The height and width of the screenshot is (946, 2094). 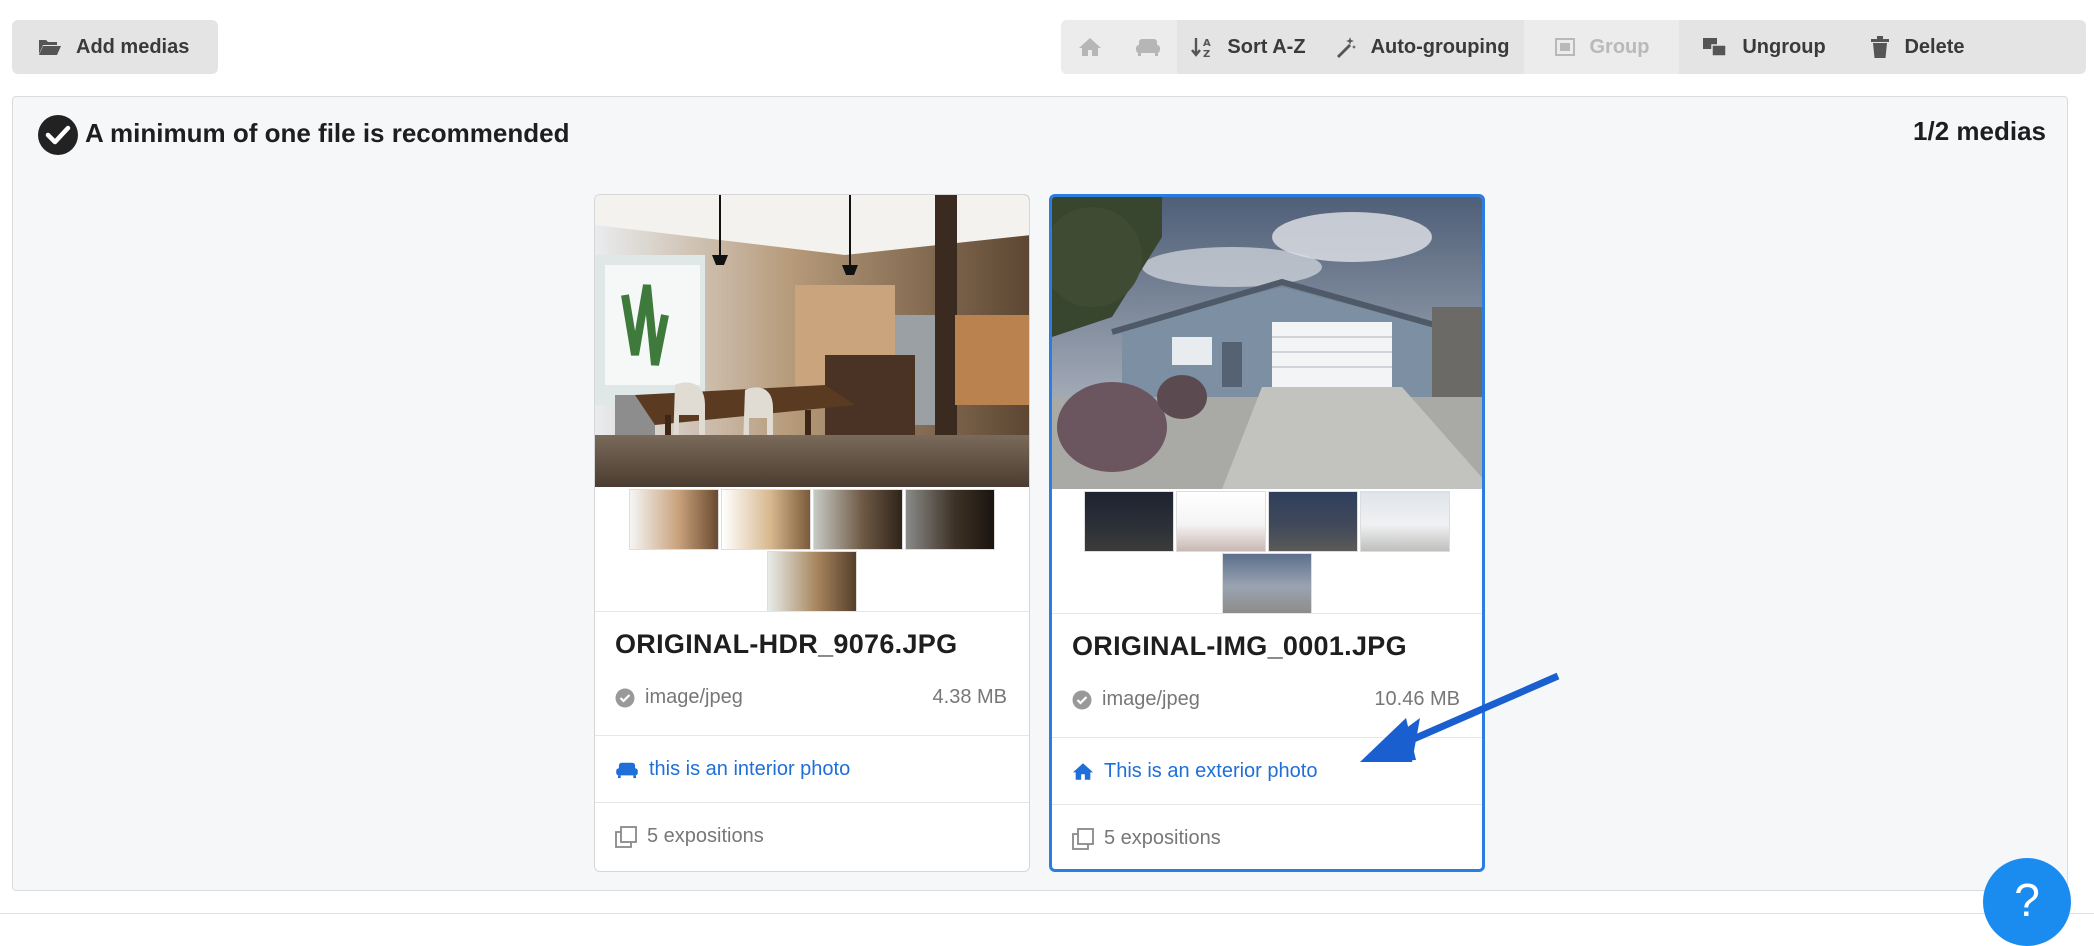 What do you see at coordinates (2027, 902) in the screenshot?
I see `help-button: ?` at bounding box center [2027, 902].